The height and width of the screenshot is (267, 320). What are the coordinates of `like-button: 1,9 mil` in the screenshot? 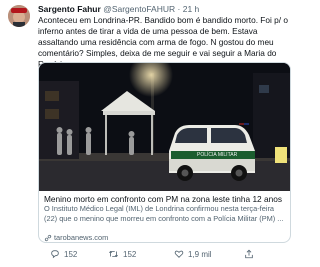 It's located at (193, 254).